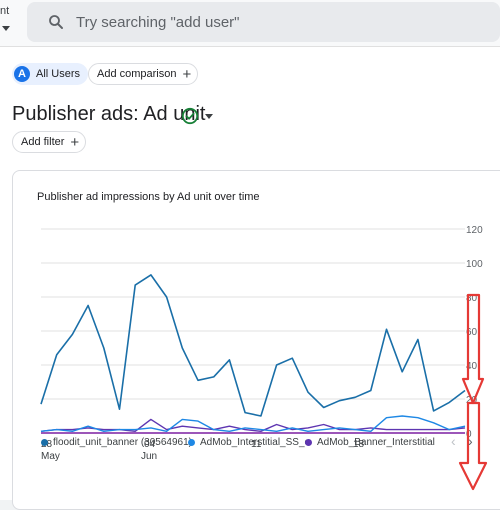 The height and width of the screenshot is (510, 500). Describe the element at coordinates (149, 456) in the screenshot. I see `x-tick-label: Jun` at that location.